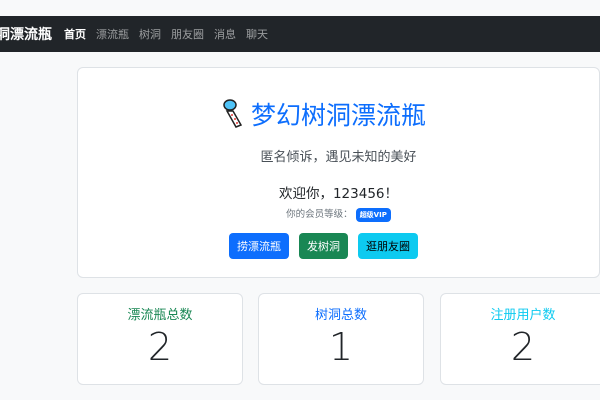 The image size is (600, 400). I want to click on nav-home: 首页, so click(75, 34).